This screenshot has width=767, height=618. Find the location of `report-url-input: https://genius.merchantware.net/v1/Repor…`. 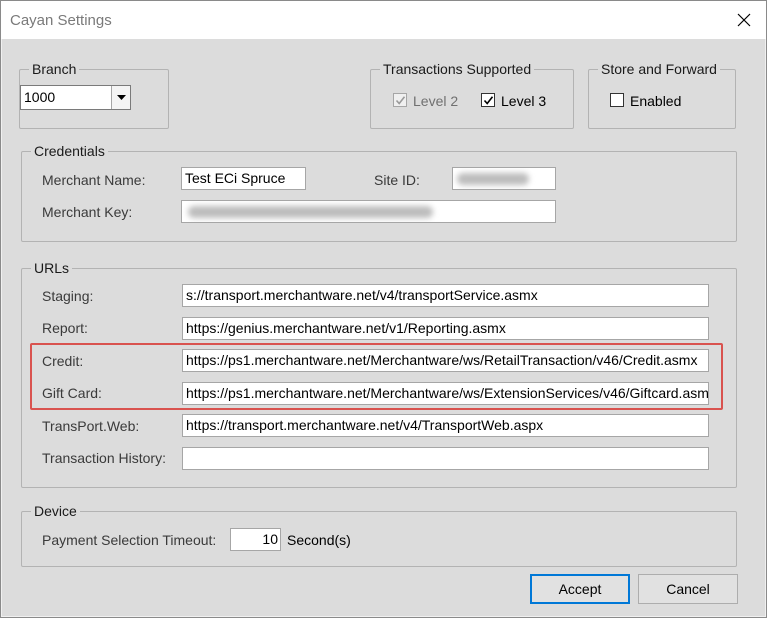

report-url-input: https://genius.merchantware.net/v1/Repor… is located at coordinates (445, 328).